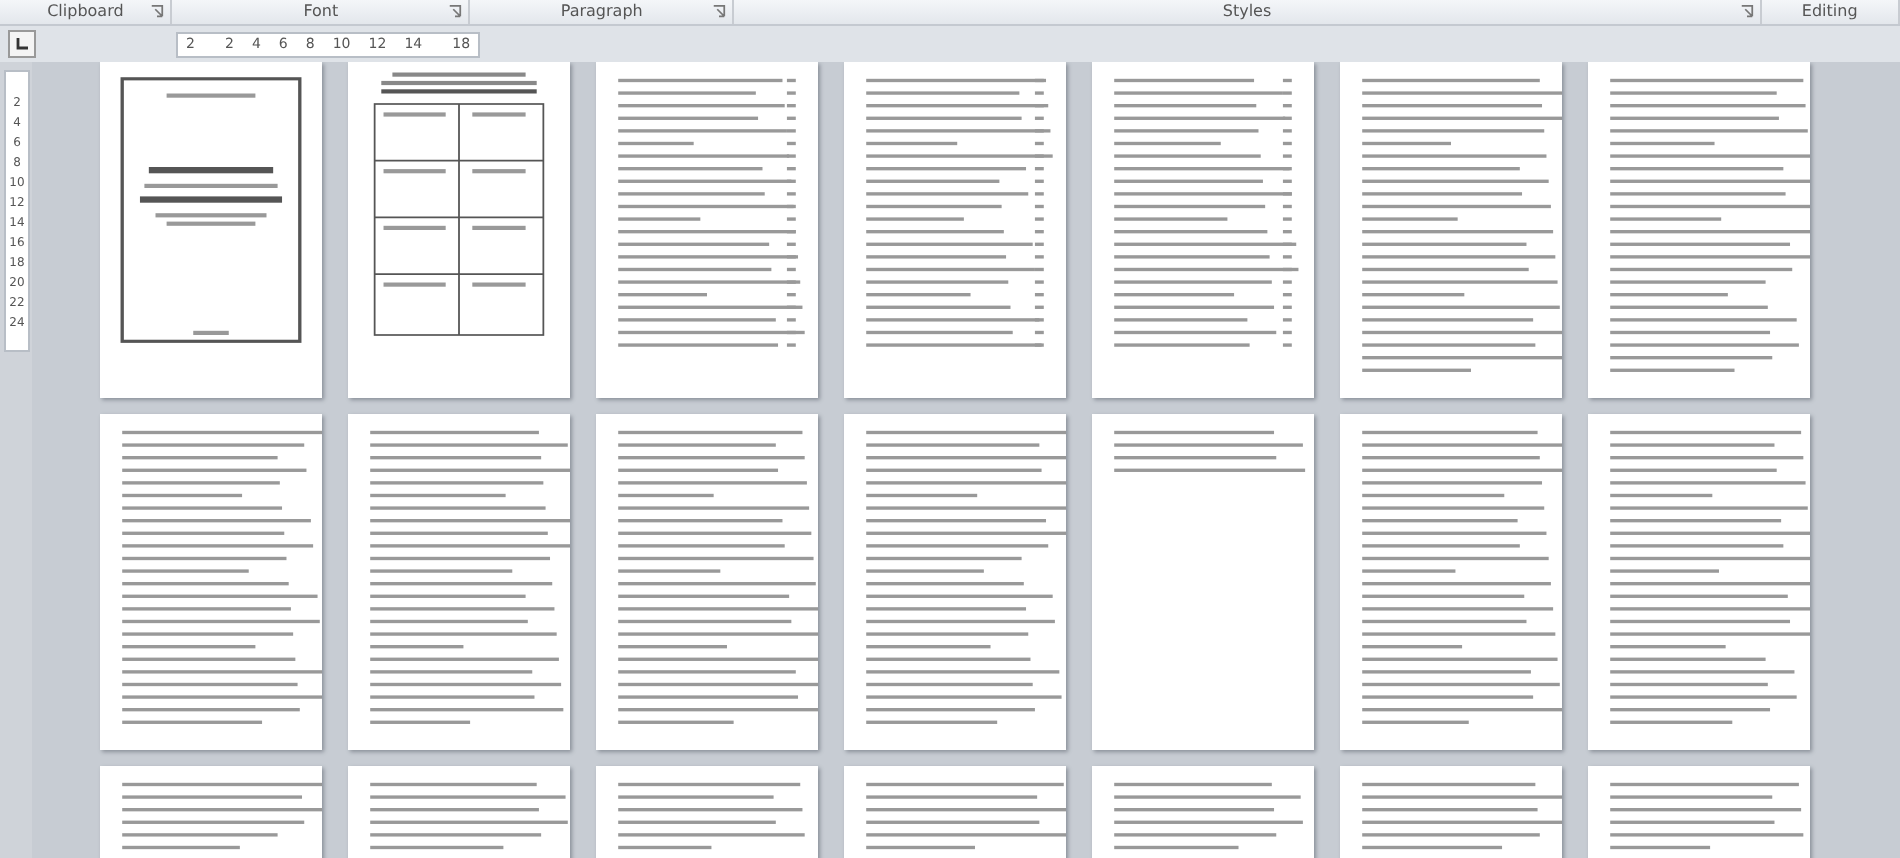 Image resolution: width=1900 pixels, height=858 pixels. What do you see at coordinates (321, 12) in the screenshot?
I see `group-label: Font` at bounding box center [321, 12].